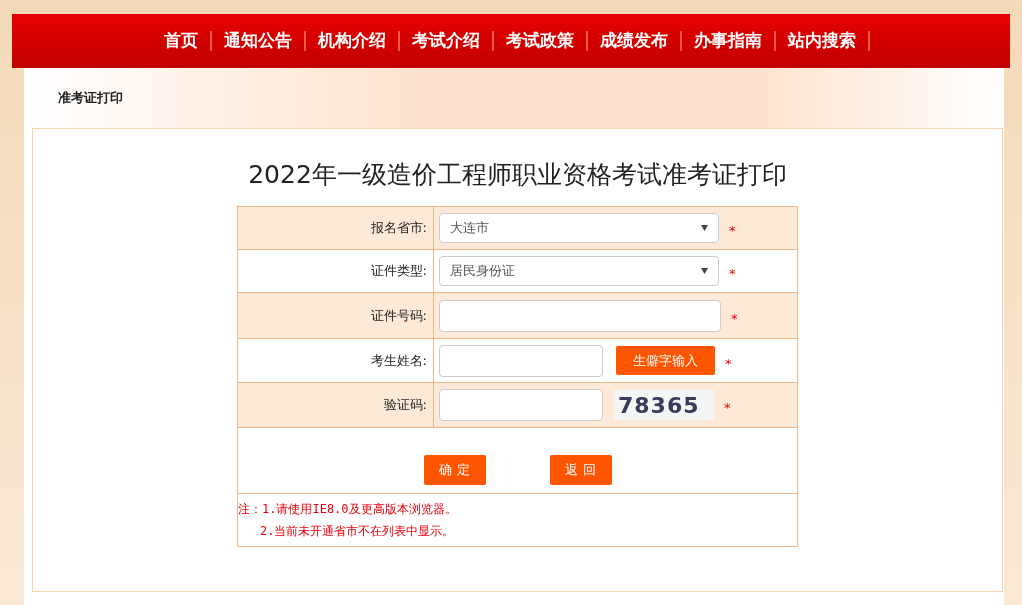 This screenshot has width=1022, height=605. What do you see at coordinates (482, 271) in the screenshot?
I see `dropdown-value: 居民身份证` at bounding box center [482, 271].